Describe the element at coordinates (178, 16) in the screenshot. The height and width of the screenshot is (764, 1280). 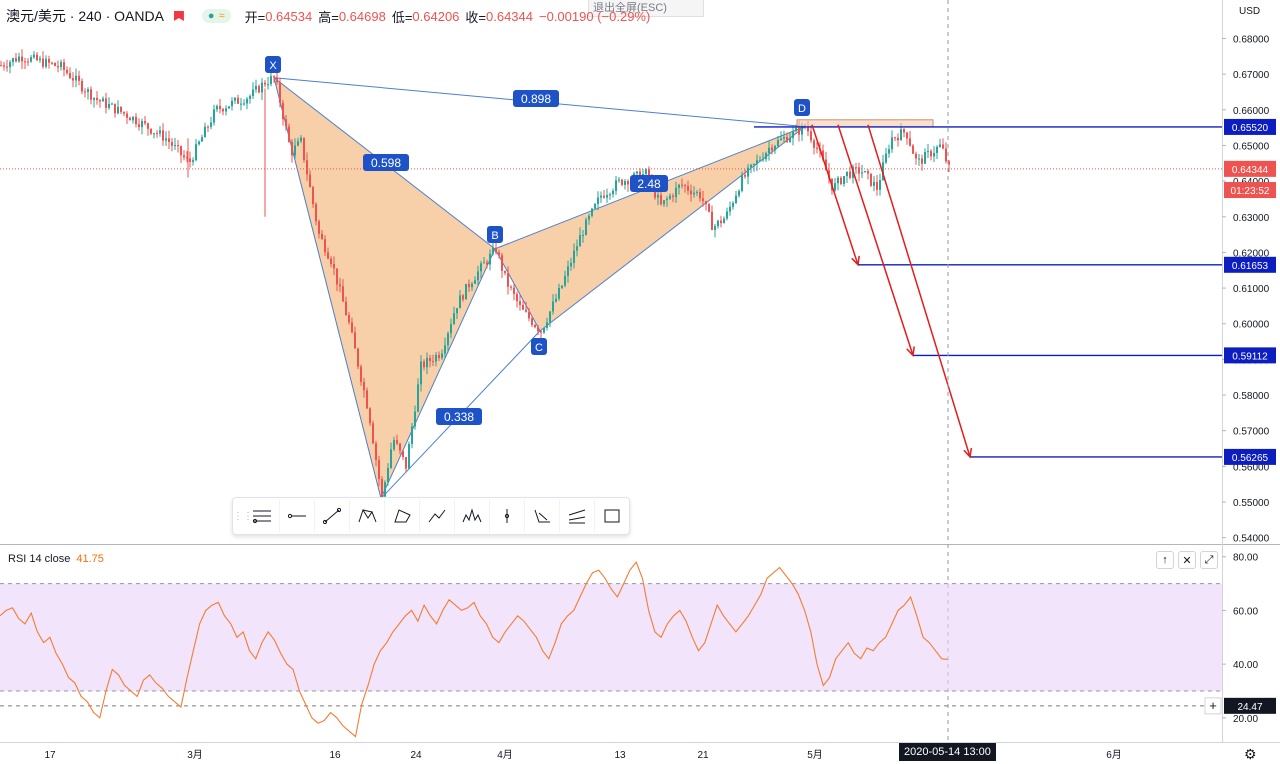
I see `flag-icon` at that location.